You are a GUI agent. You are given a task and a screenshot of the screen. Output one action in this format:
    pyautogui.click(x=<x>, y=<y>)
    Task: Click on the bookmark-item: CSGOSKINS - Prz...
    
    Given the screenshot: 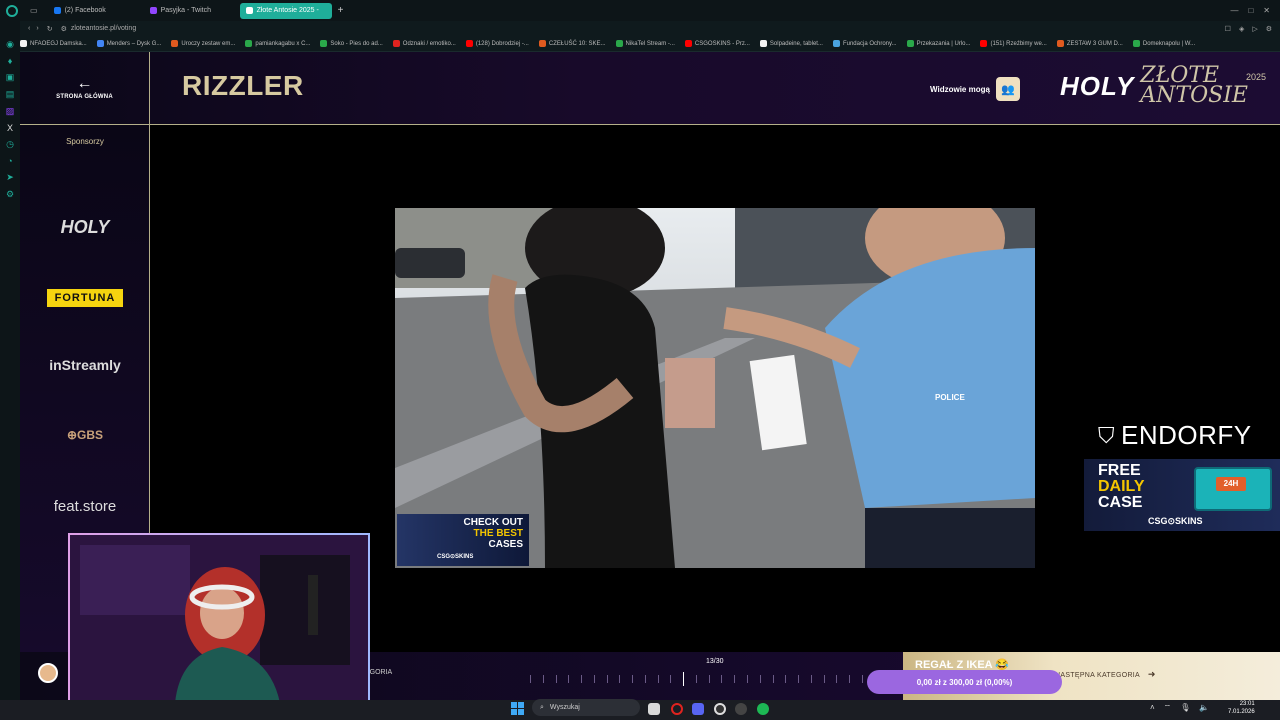 What is the action you would take?
    pyautogui.click(x=717, y=43)
    